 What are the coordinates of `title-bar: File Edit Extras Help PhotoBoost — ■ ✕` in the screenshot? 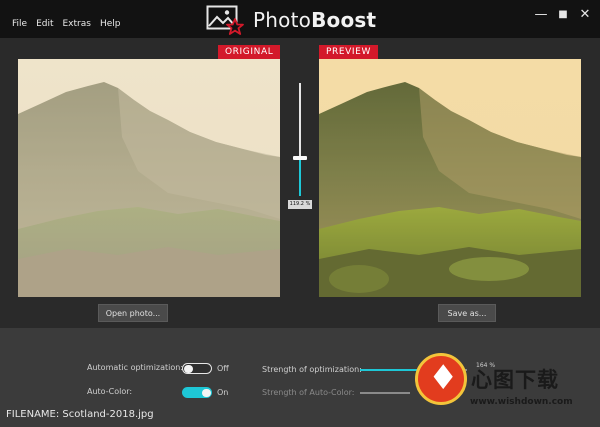 It's located at (300, 19).